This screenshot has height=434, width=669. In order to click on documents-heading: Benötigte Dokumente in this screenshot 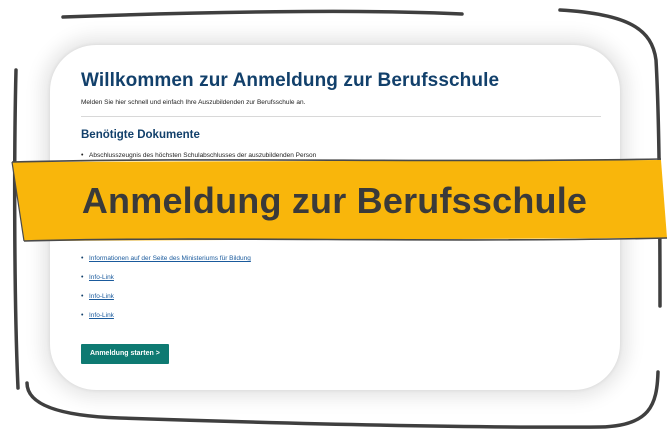, I will do `click(140, 135)`.